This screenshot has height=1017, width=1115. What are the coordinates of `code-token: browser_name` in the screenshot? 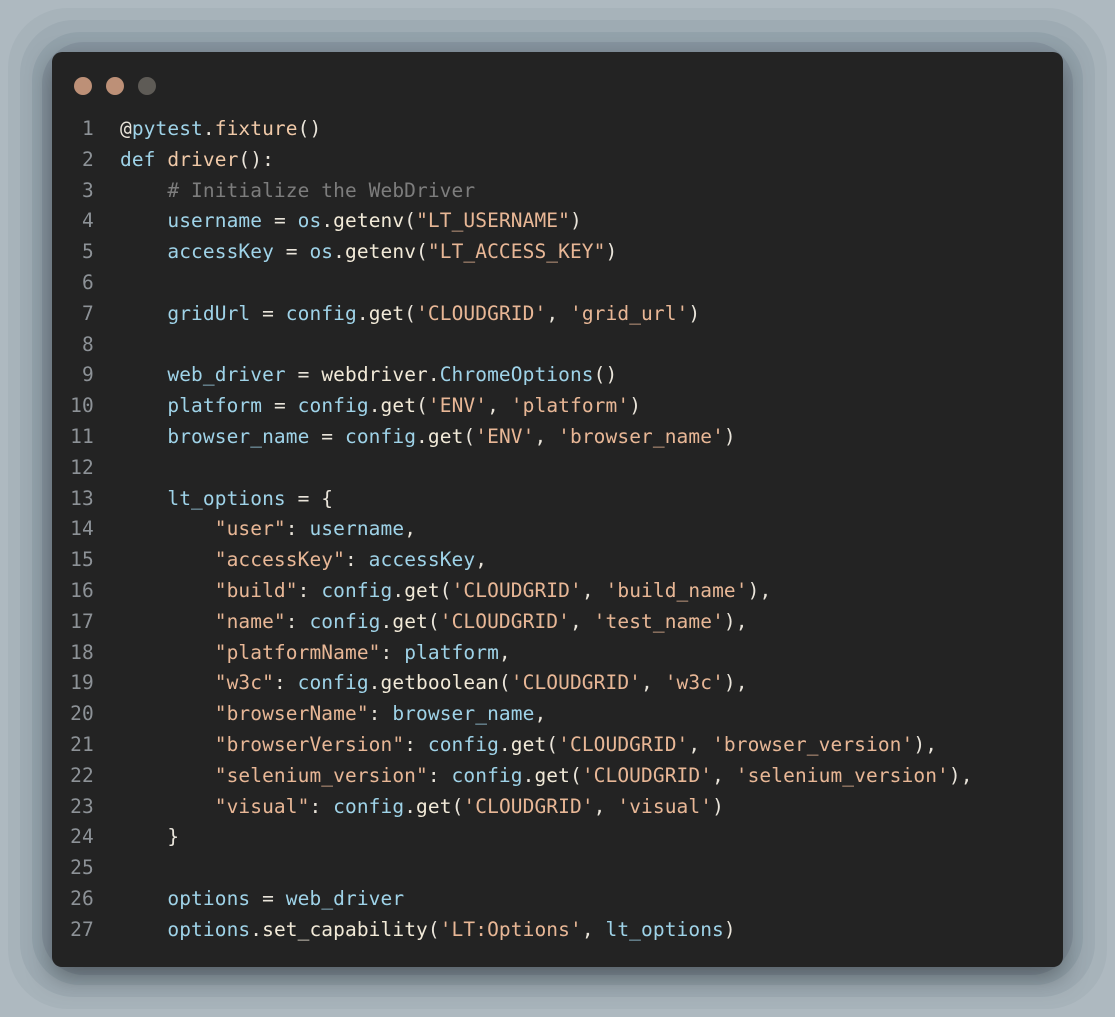 It's located at (238, 436).